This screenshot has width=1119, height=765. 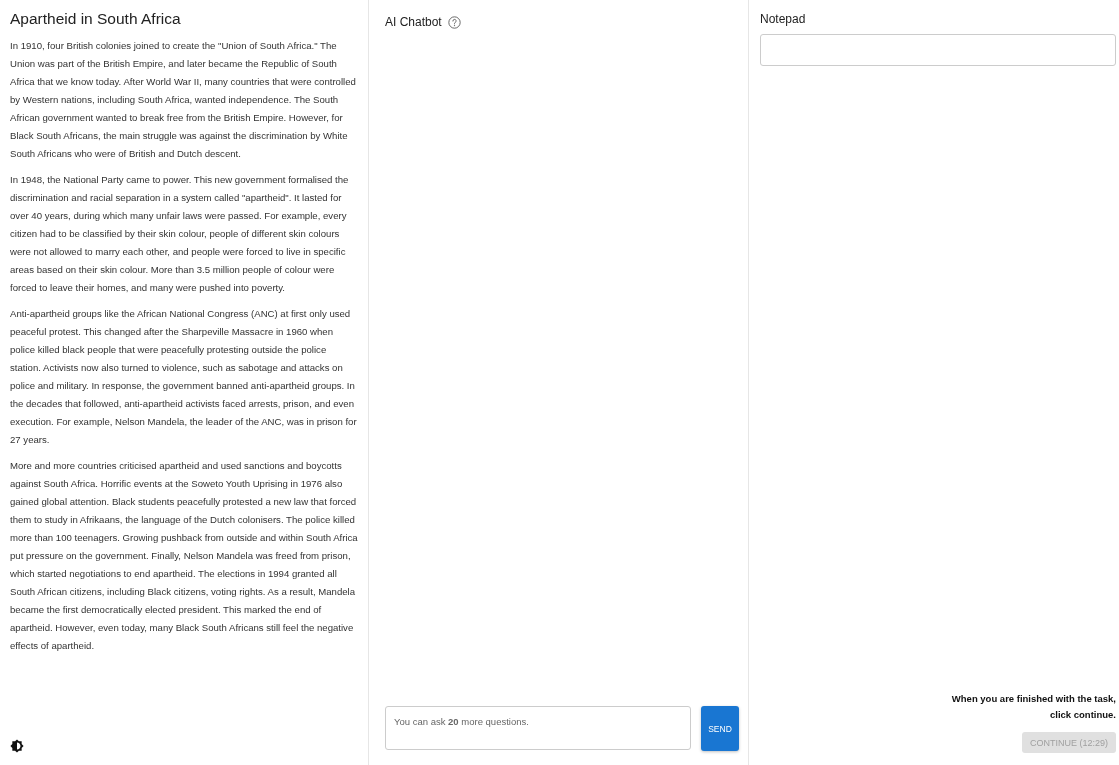 What do you see at coordinates (413, 22) in the screenshot?
I see `chatbot-title: AI Chatbot` at bounding box center [413, 22].